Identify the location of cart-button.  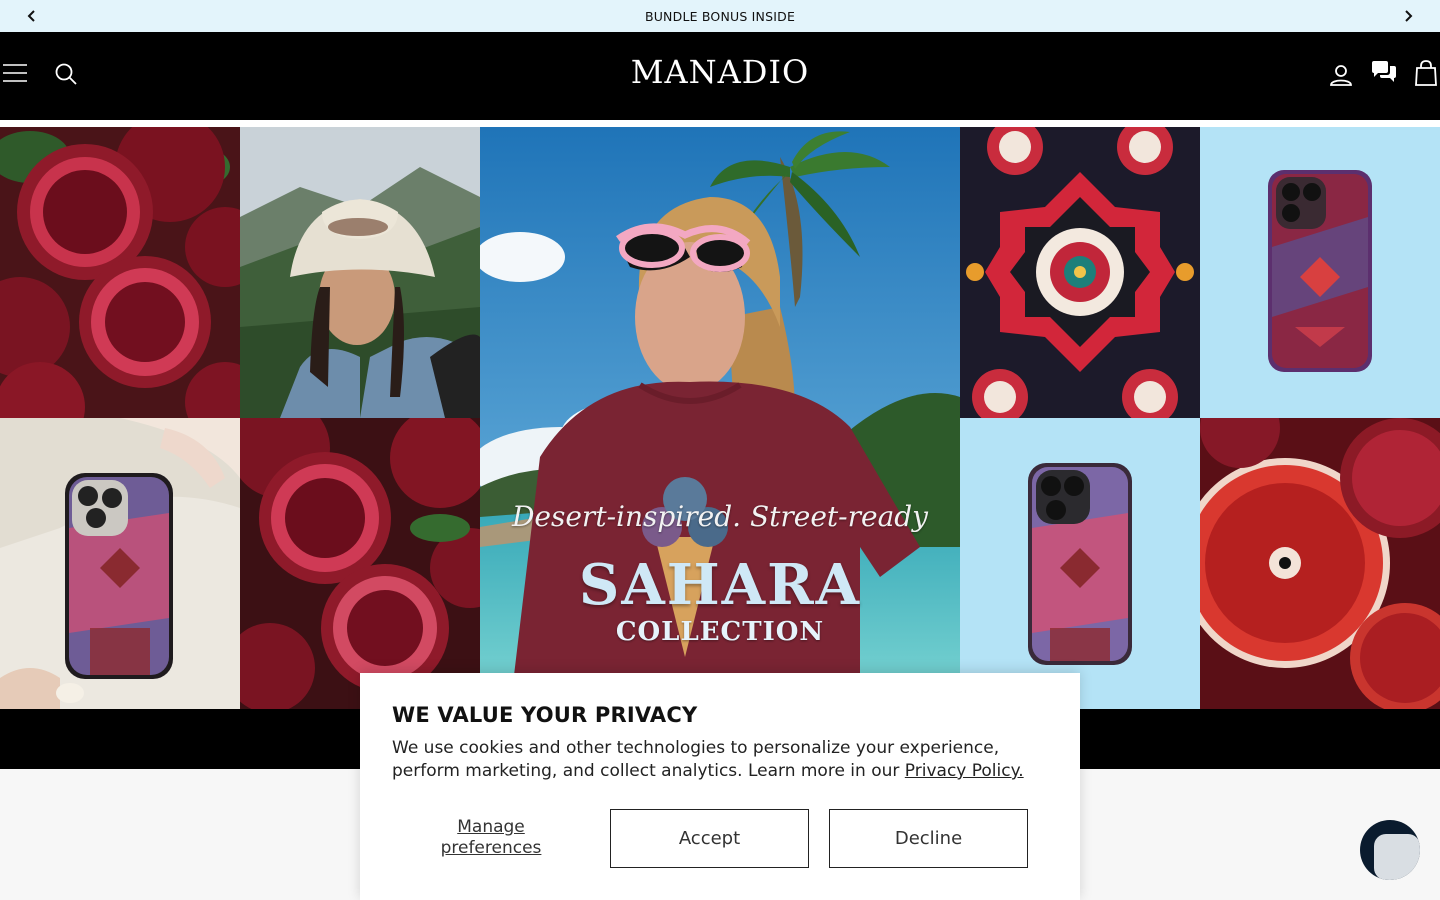
(1426, 73).